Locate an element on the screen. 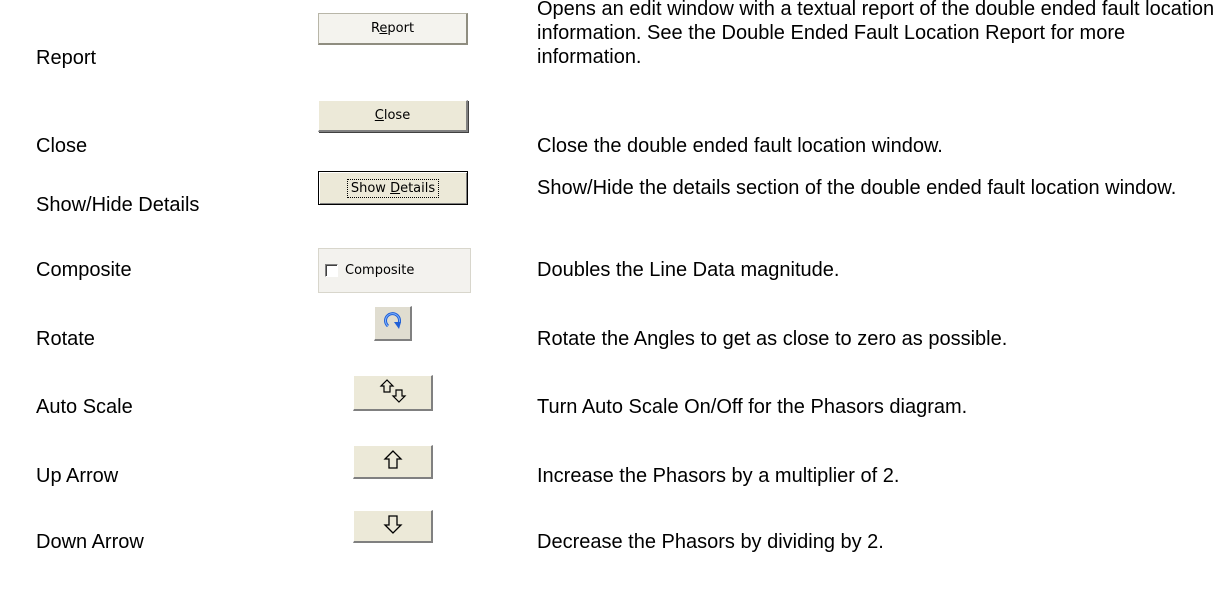  close-button-label: Close is located at coordinates (392, 115).